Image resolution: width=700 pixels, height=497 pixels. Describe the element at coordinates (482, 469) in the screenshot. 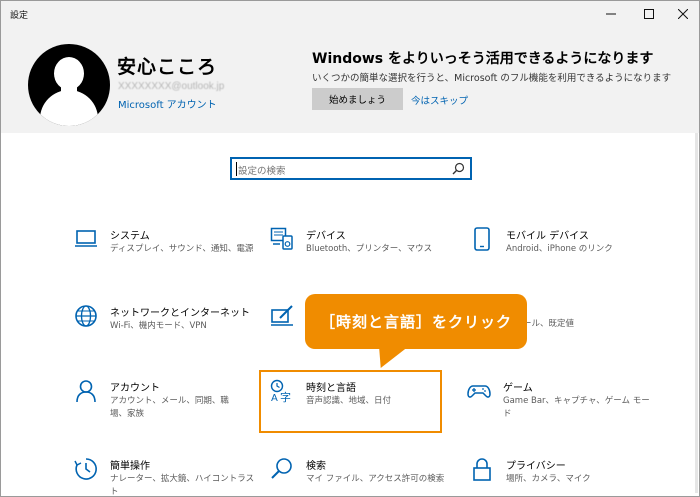

I see `lock-icon` at that location.